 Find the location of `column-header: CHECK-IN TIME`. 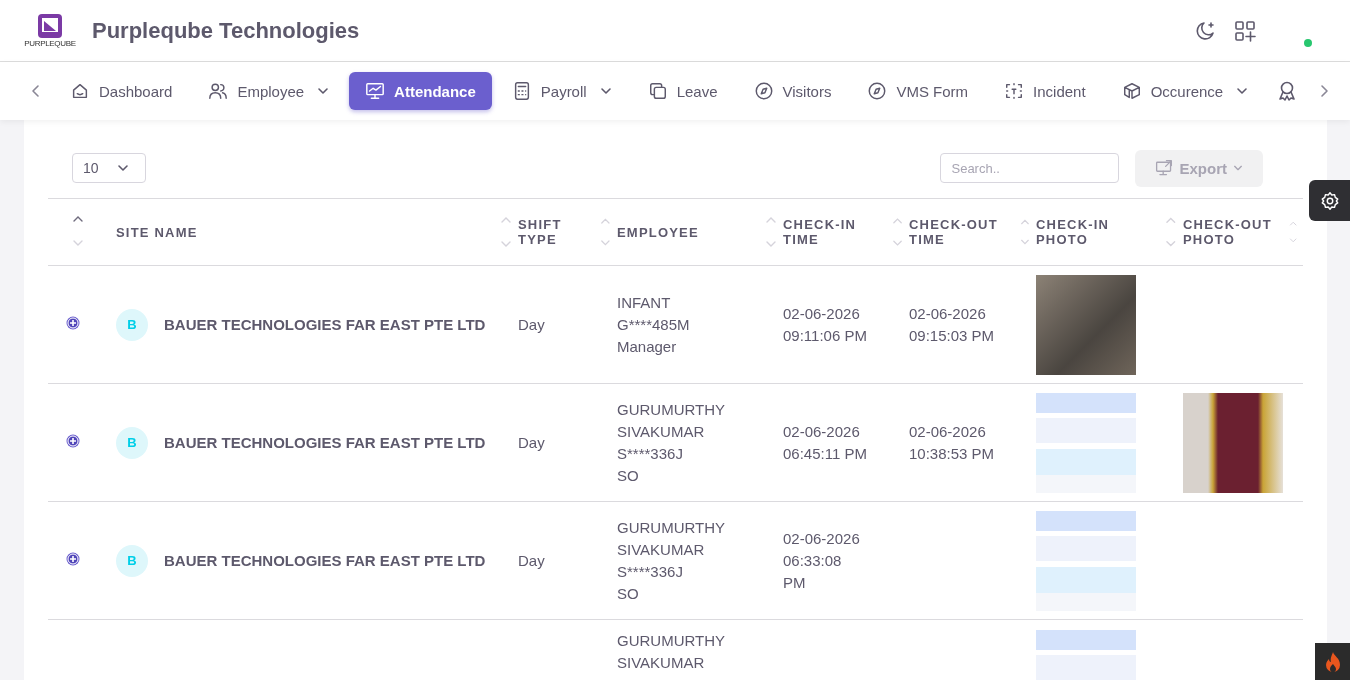

column-header: CHECK-IN TIME is located at coordinates (820, 232).